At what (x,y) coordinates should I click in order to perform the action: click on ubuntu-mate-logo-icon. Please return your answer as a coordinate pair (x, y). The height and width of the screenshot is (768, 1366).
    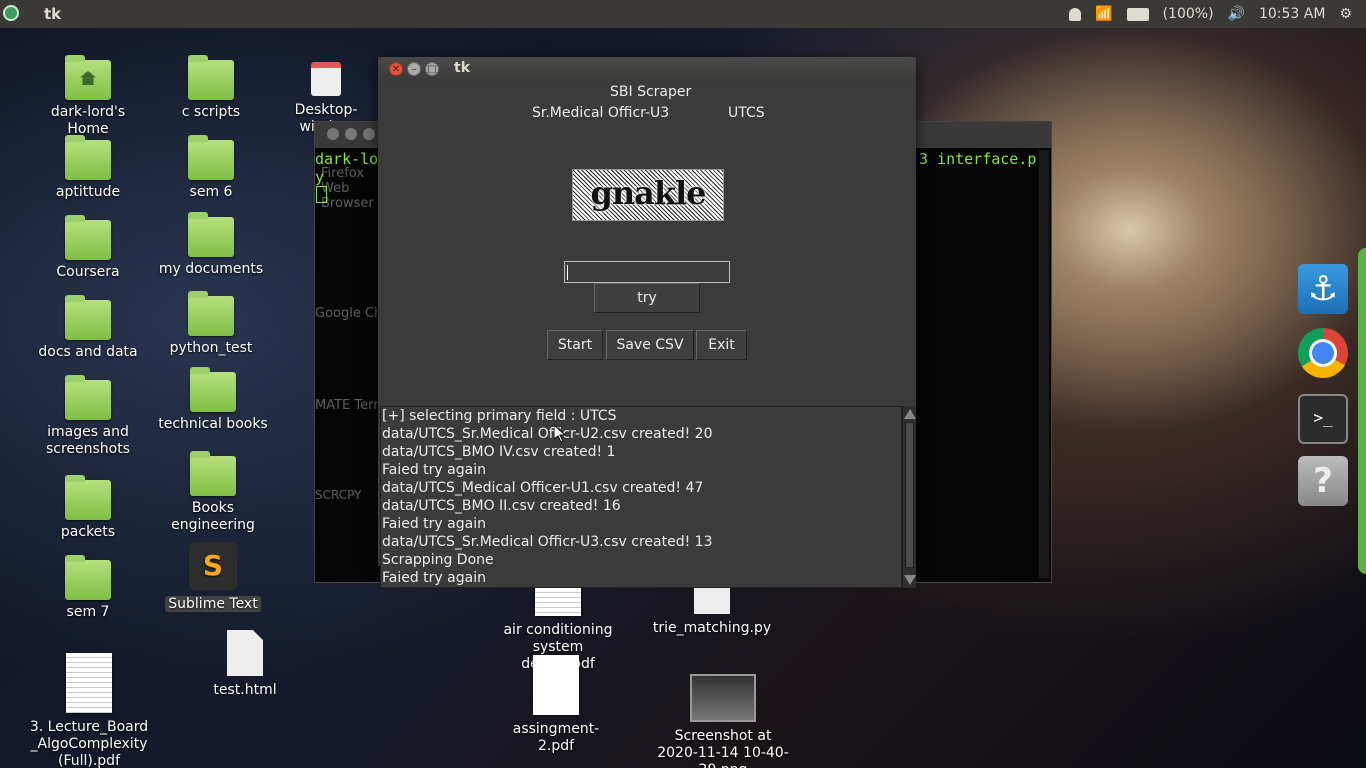
    Looking at the image, I should click on (11, 13).